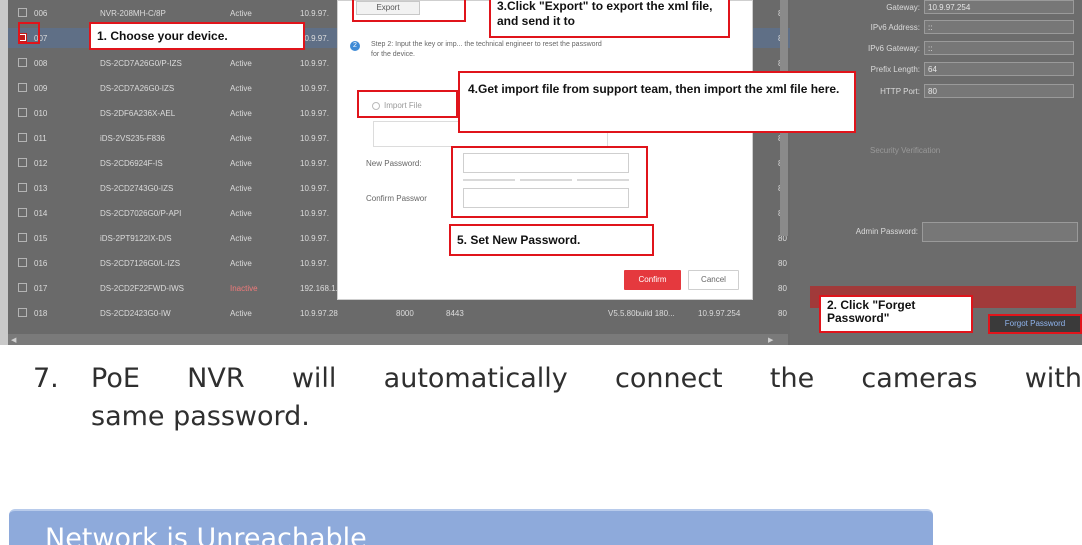 The width and height of the screenshot is (1082, 545). What do you see at coordinates (999, 7) in the screenshot?
I see `panel-field-input: 10.9.97.254` at bounding box center [999, 7].